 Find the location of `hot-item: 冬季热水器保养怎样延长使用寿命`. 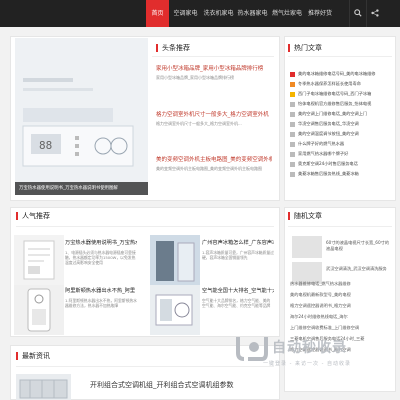

hot-item: 冬季热水器保养怎样延长使用寿命 is located at coordinates (342, 85).